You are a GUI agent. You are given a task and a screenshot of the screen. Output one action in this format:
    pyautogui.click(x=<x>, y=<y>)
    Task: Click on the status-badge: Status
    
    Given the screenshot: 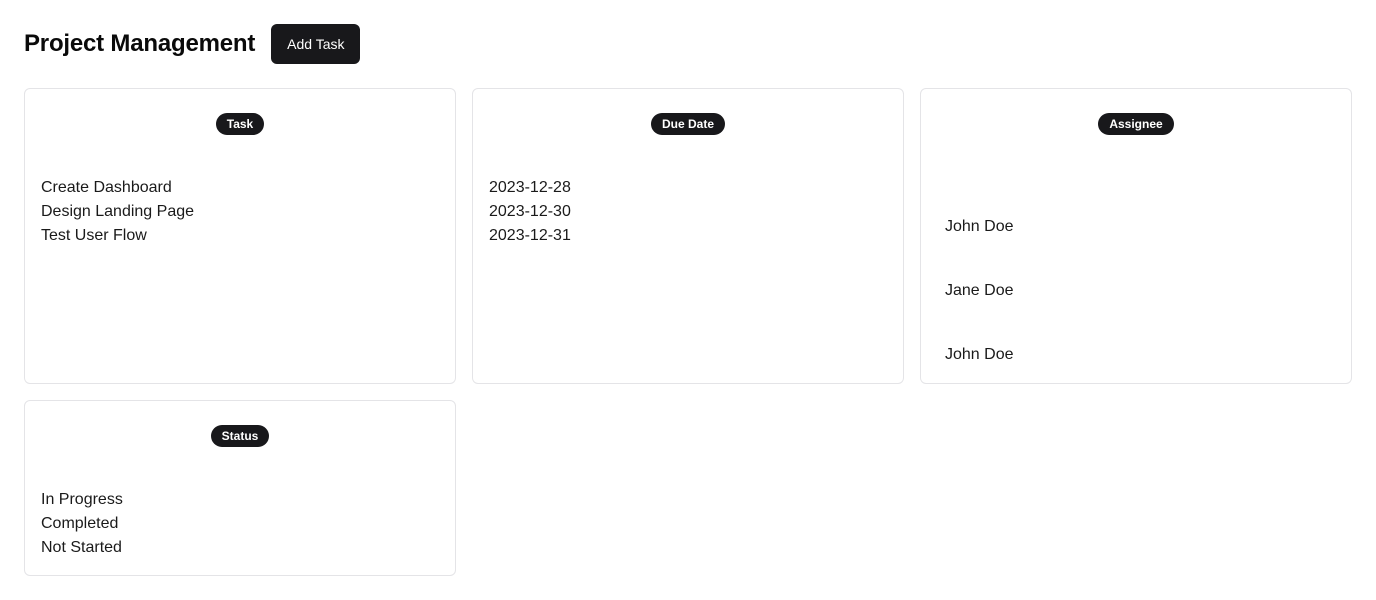 What is the action you would take?
    pyautogui.click(x=240, y=436)
    